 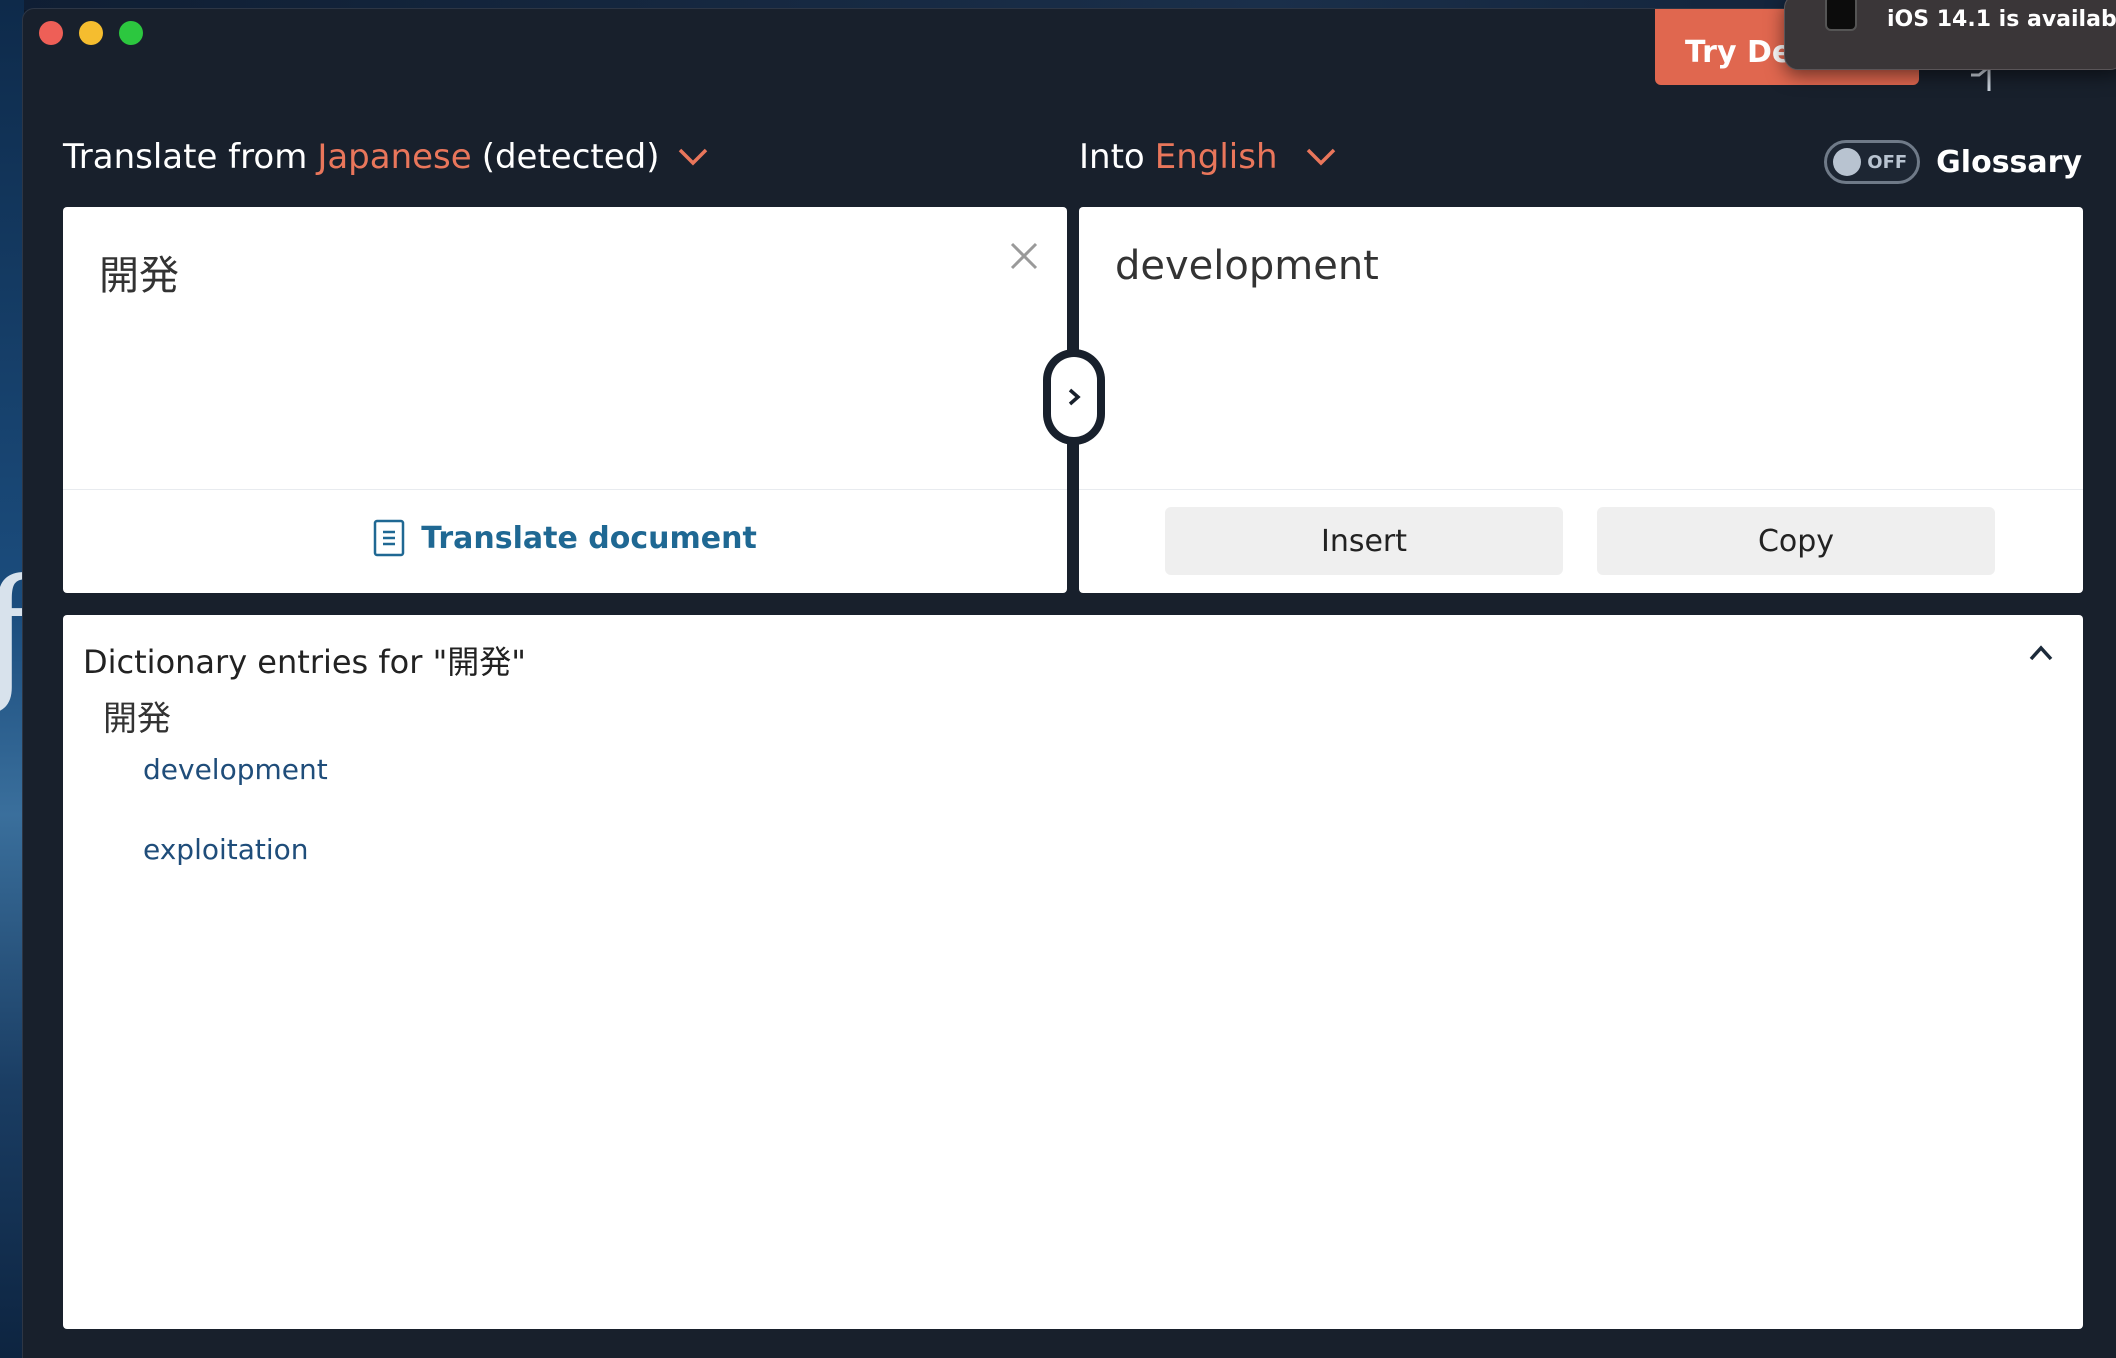 What do you see at coordinates (1216, 157) in the screenshot?
I see `target-language-name: English` at bounding box center [1216, 157].